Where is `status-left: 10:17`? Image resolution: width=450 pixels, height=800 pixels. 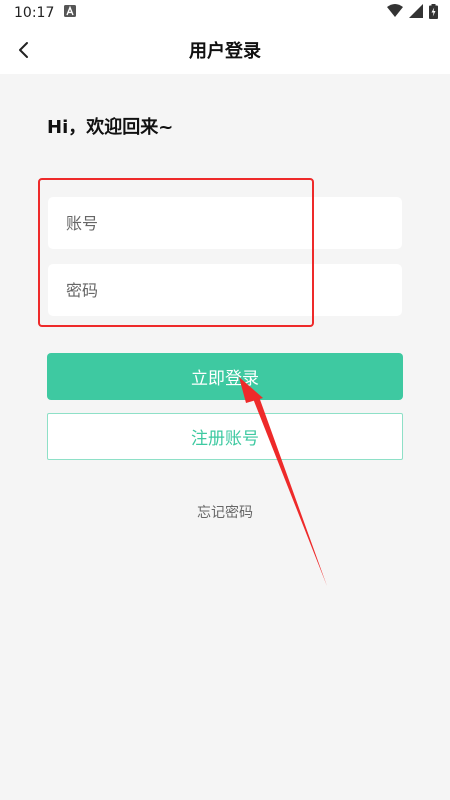 status-left: 10:17 is located at coordinates (45, 13).